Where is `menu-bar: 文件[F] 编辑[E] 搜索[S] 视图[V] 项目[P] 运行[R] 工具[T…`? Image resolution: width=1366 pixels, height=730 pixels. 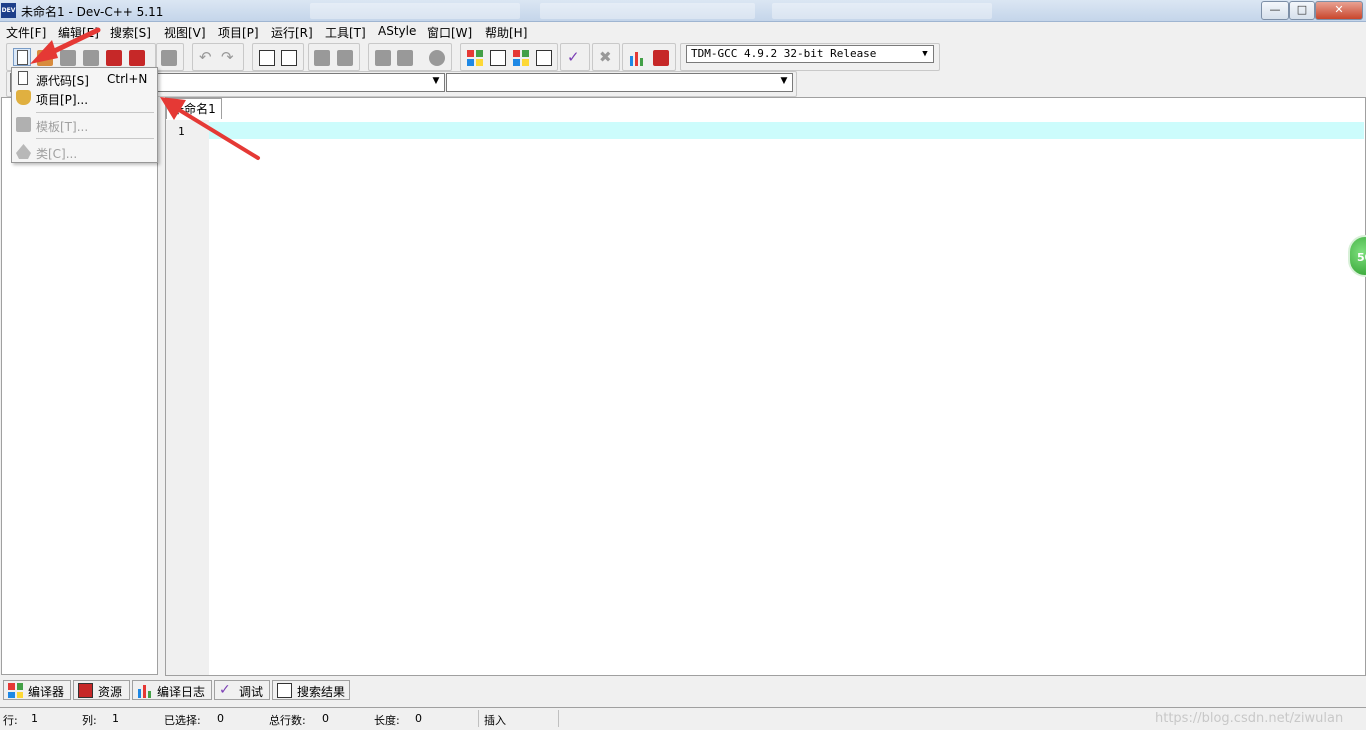 menu-bar: 文件[F] 编辑[E] 搜索[S] 视图[V] 项目[P] 运行[R] 工具[T… is located at coordinates (683, 31).